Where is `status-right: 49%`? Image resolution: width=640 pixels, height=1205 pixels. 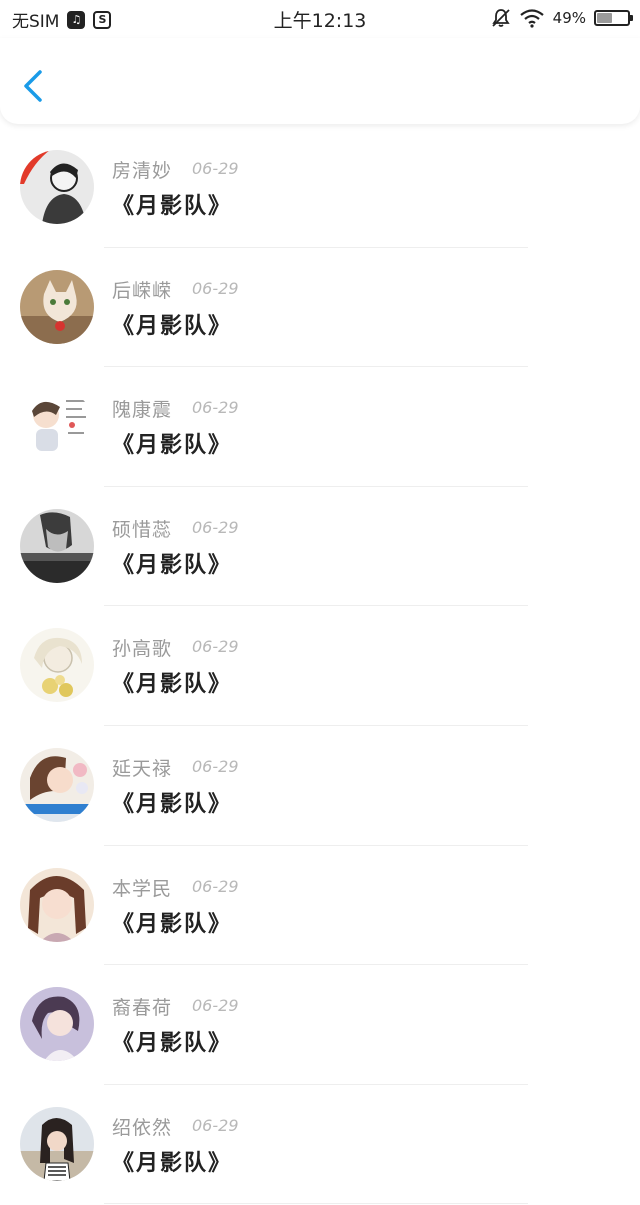
status-right: 49% is located at coordinates (562, 18).